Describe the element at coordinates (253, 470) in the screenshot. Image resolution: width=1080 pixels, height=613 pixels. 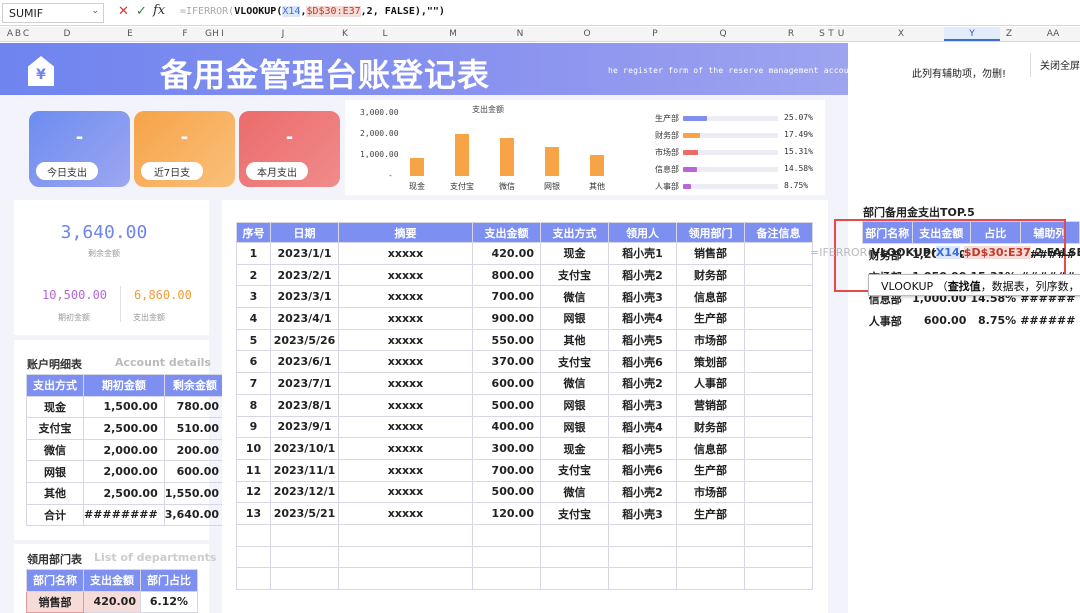
I see `table-cell: 11` at that location.